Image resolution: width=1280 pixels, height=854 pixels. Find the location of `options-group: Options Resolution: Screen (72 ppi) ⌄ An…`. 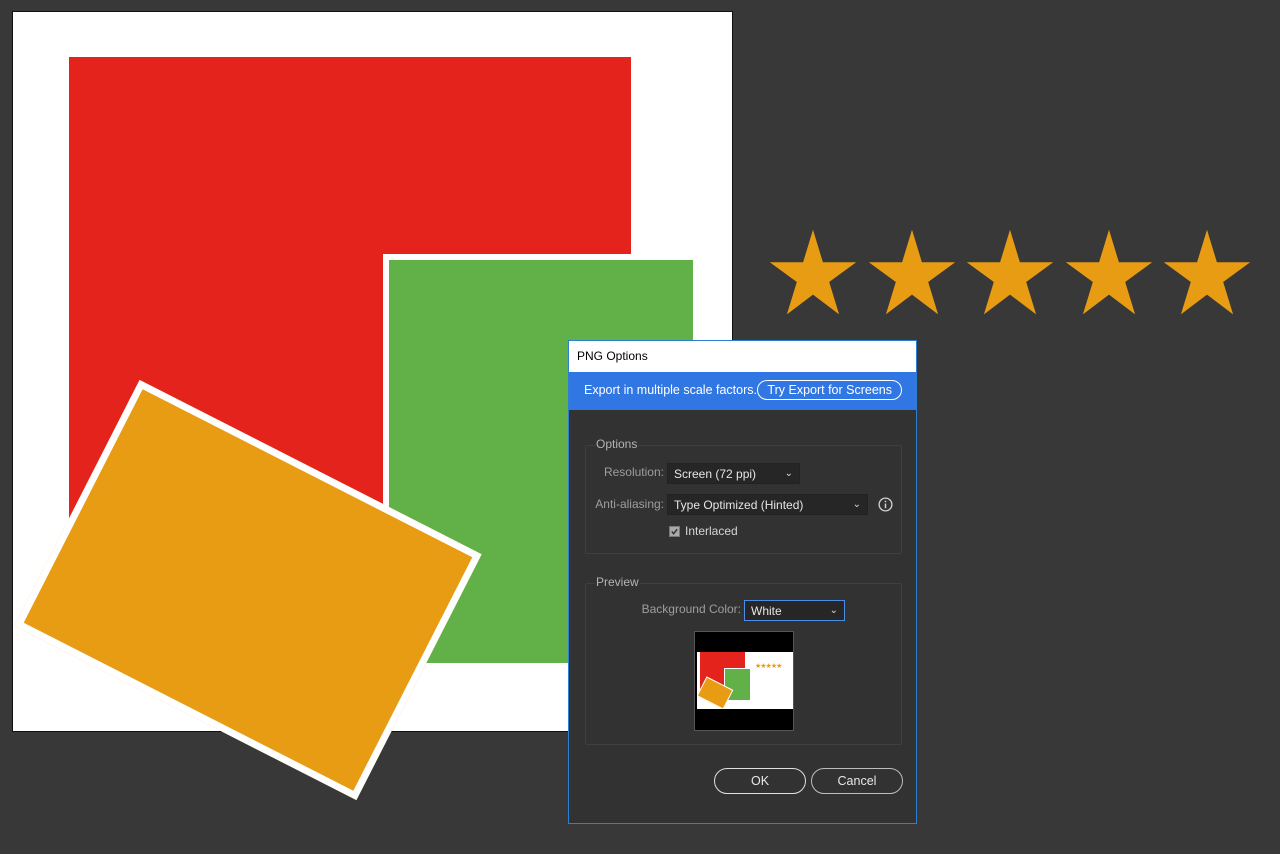

options-group: Options Resolution: Screen (72 ppi) ⌄ An… is located at coordinates (743, 495).